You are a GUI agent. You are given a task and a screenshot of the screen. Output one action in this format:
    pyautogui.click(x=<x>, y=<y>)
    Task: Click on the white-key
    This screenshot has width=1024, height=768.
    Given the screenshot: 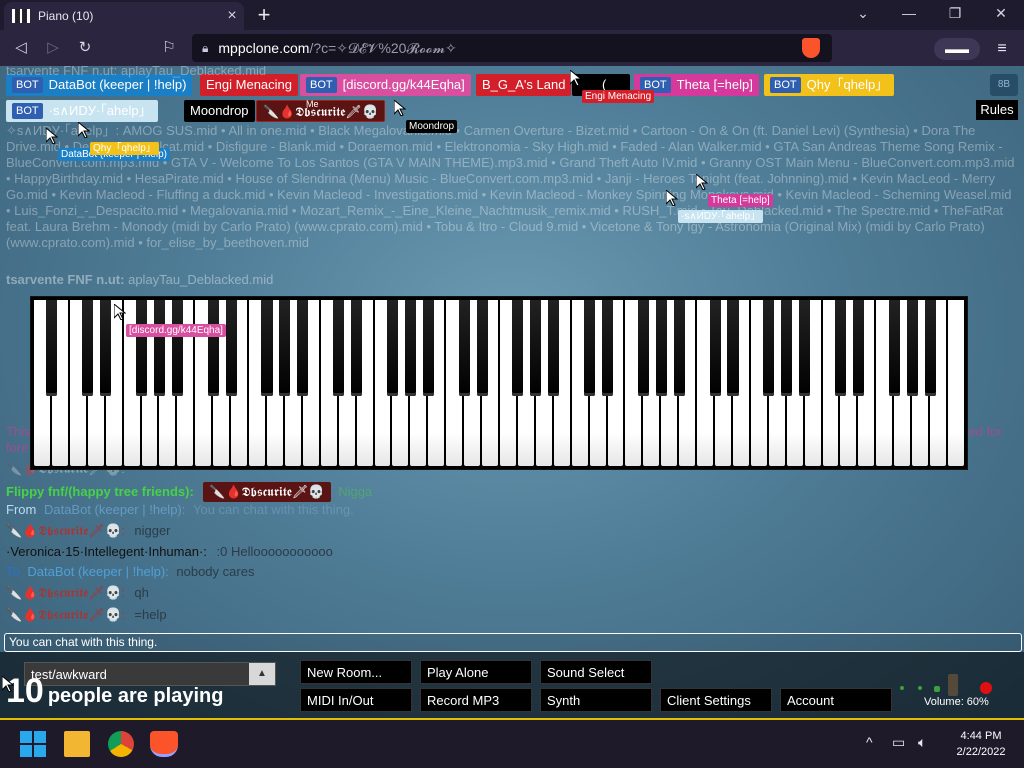 What is the action you would take?
    pyautogui.click(x=956, y=383)
    